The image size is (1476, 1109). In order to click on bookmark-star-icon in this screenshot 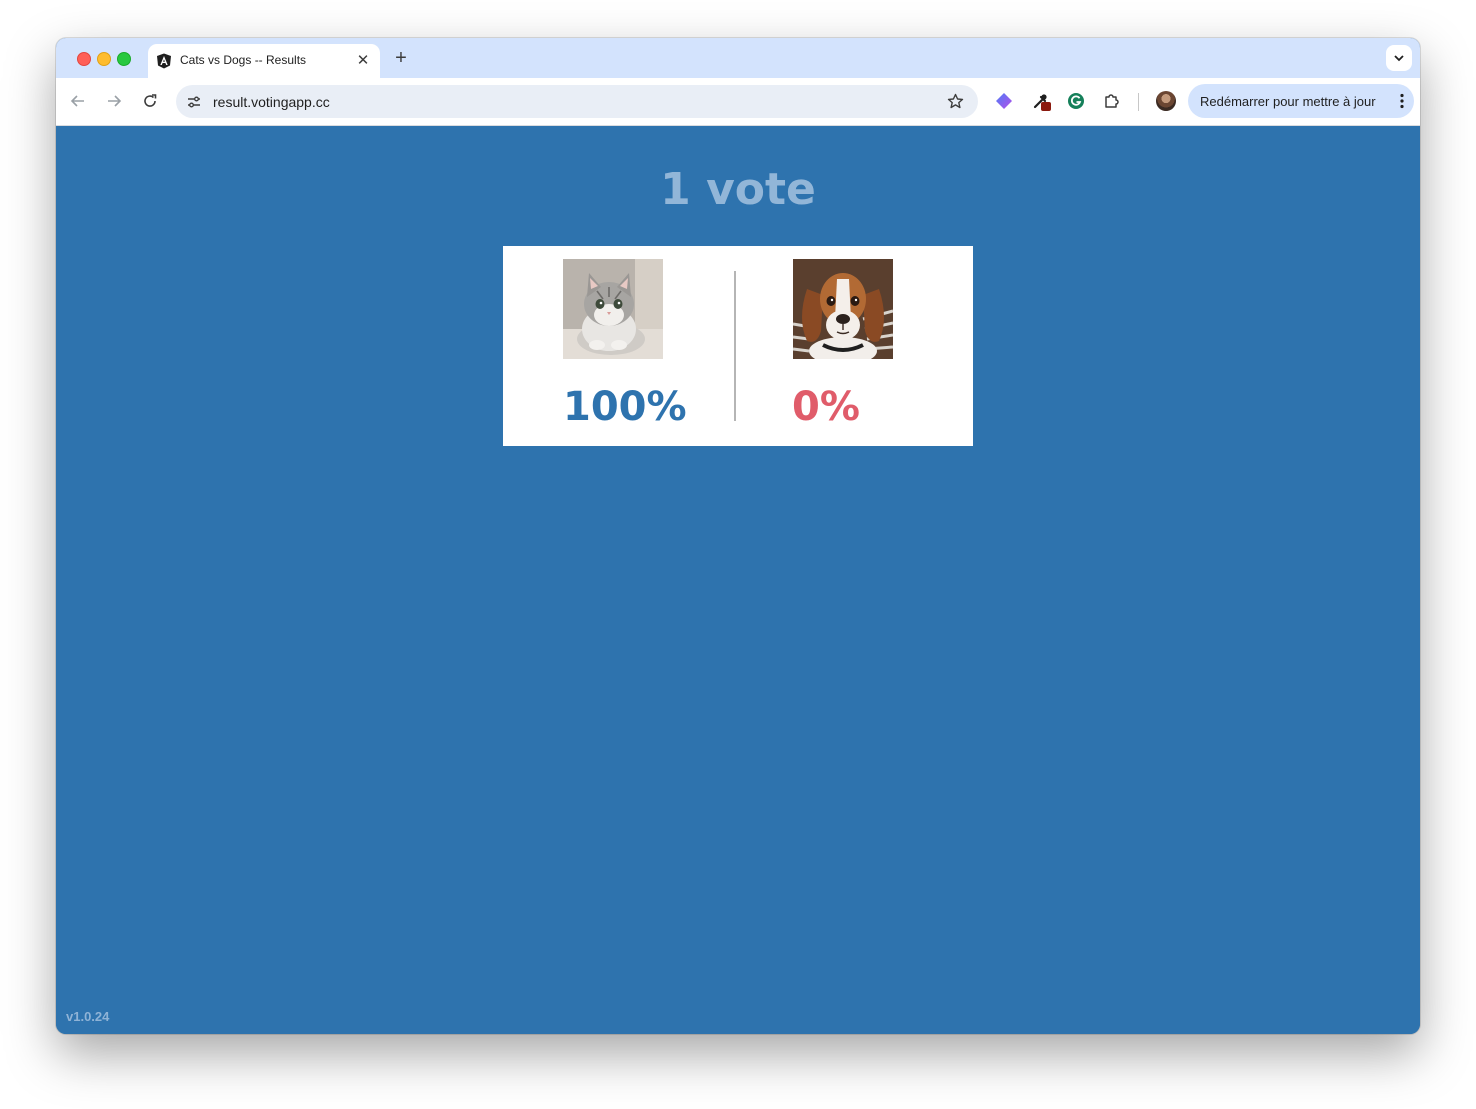, I will do `click(955, 101)`.